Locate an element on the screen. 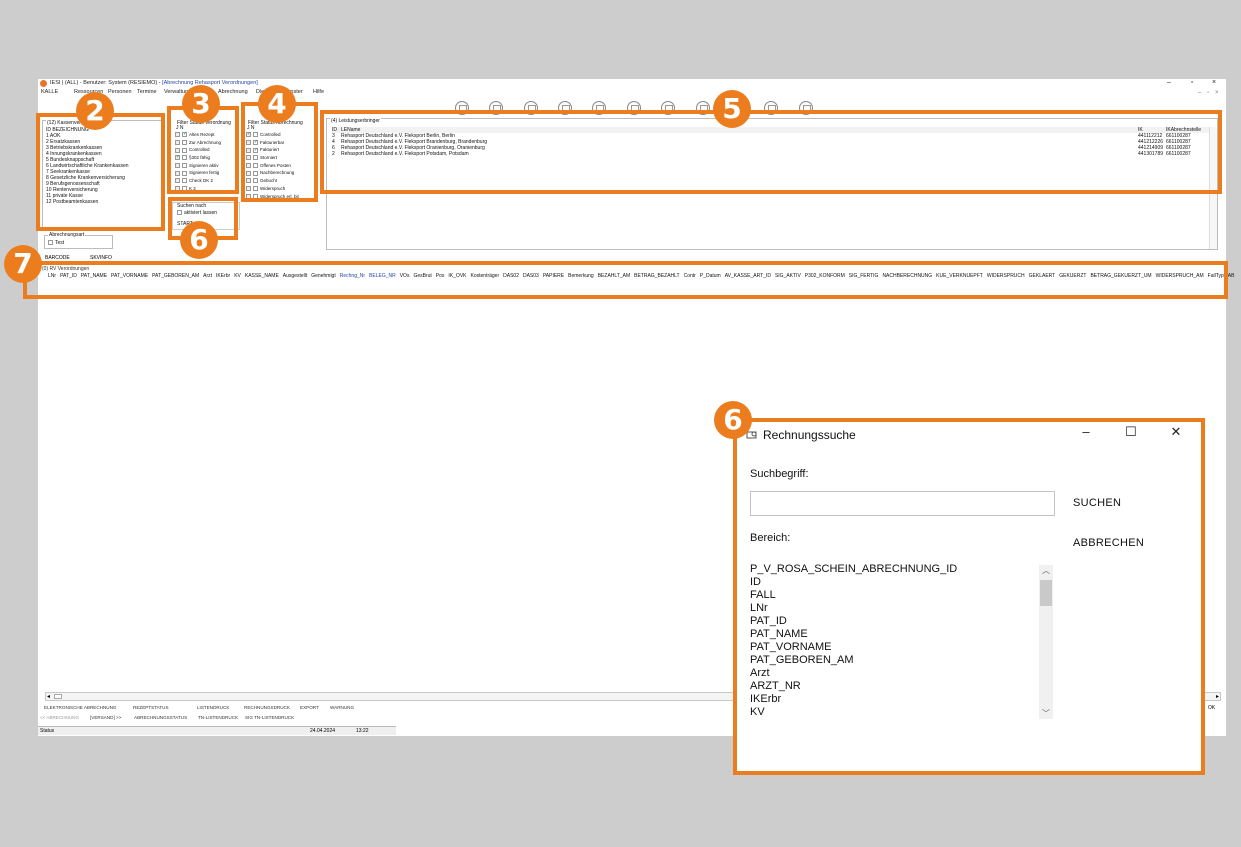  tab-warnung: WARNUNG is located at coordinates (342, 707).